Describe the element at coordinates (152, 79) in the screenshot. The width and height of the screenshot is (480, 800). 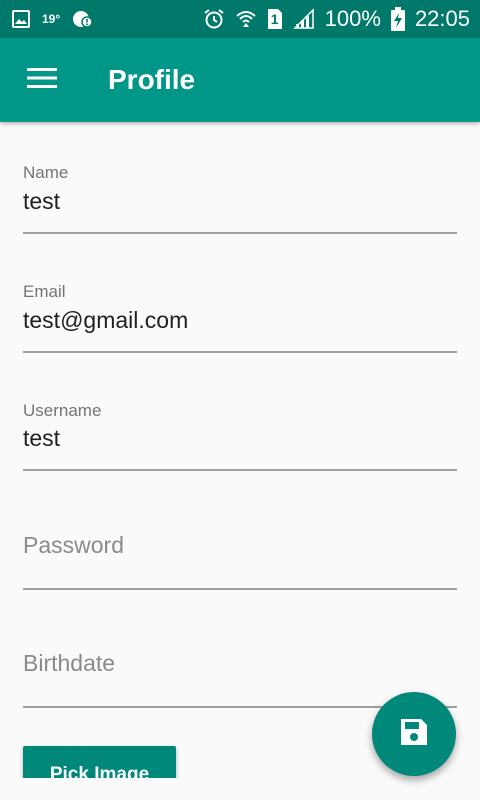
I see `page-title: Profile` at that location.